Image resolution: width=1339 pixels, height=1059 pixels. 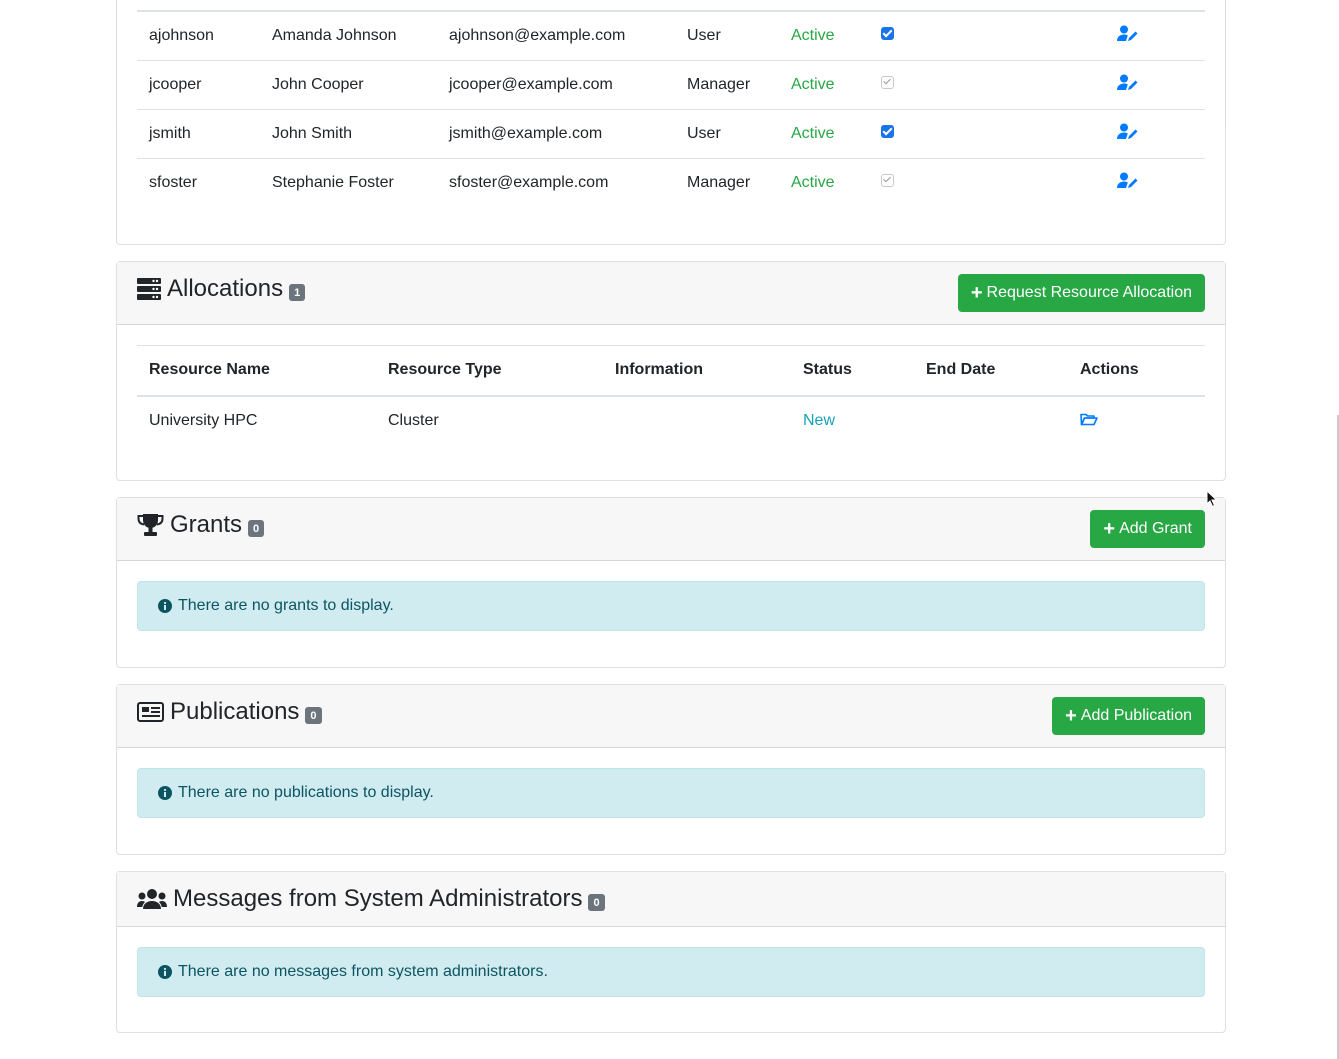 I want to click on add-publication-button: + Add Publication, so click(x=1128, y=716).